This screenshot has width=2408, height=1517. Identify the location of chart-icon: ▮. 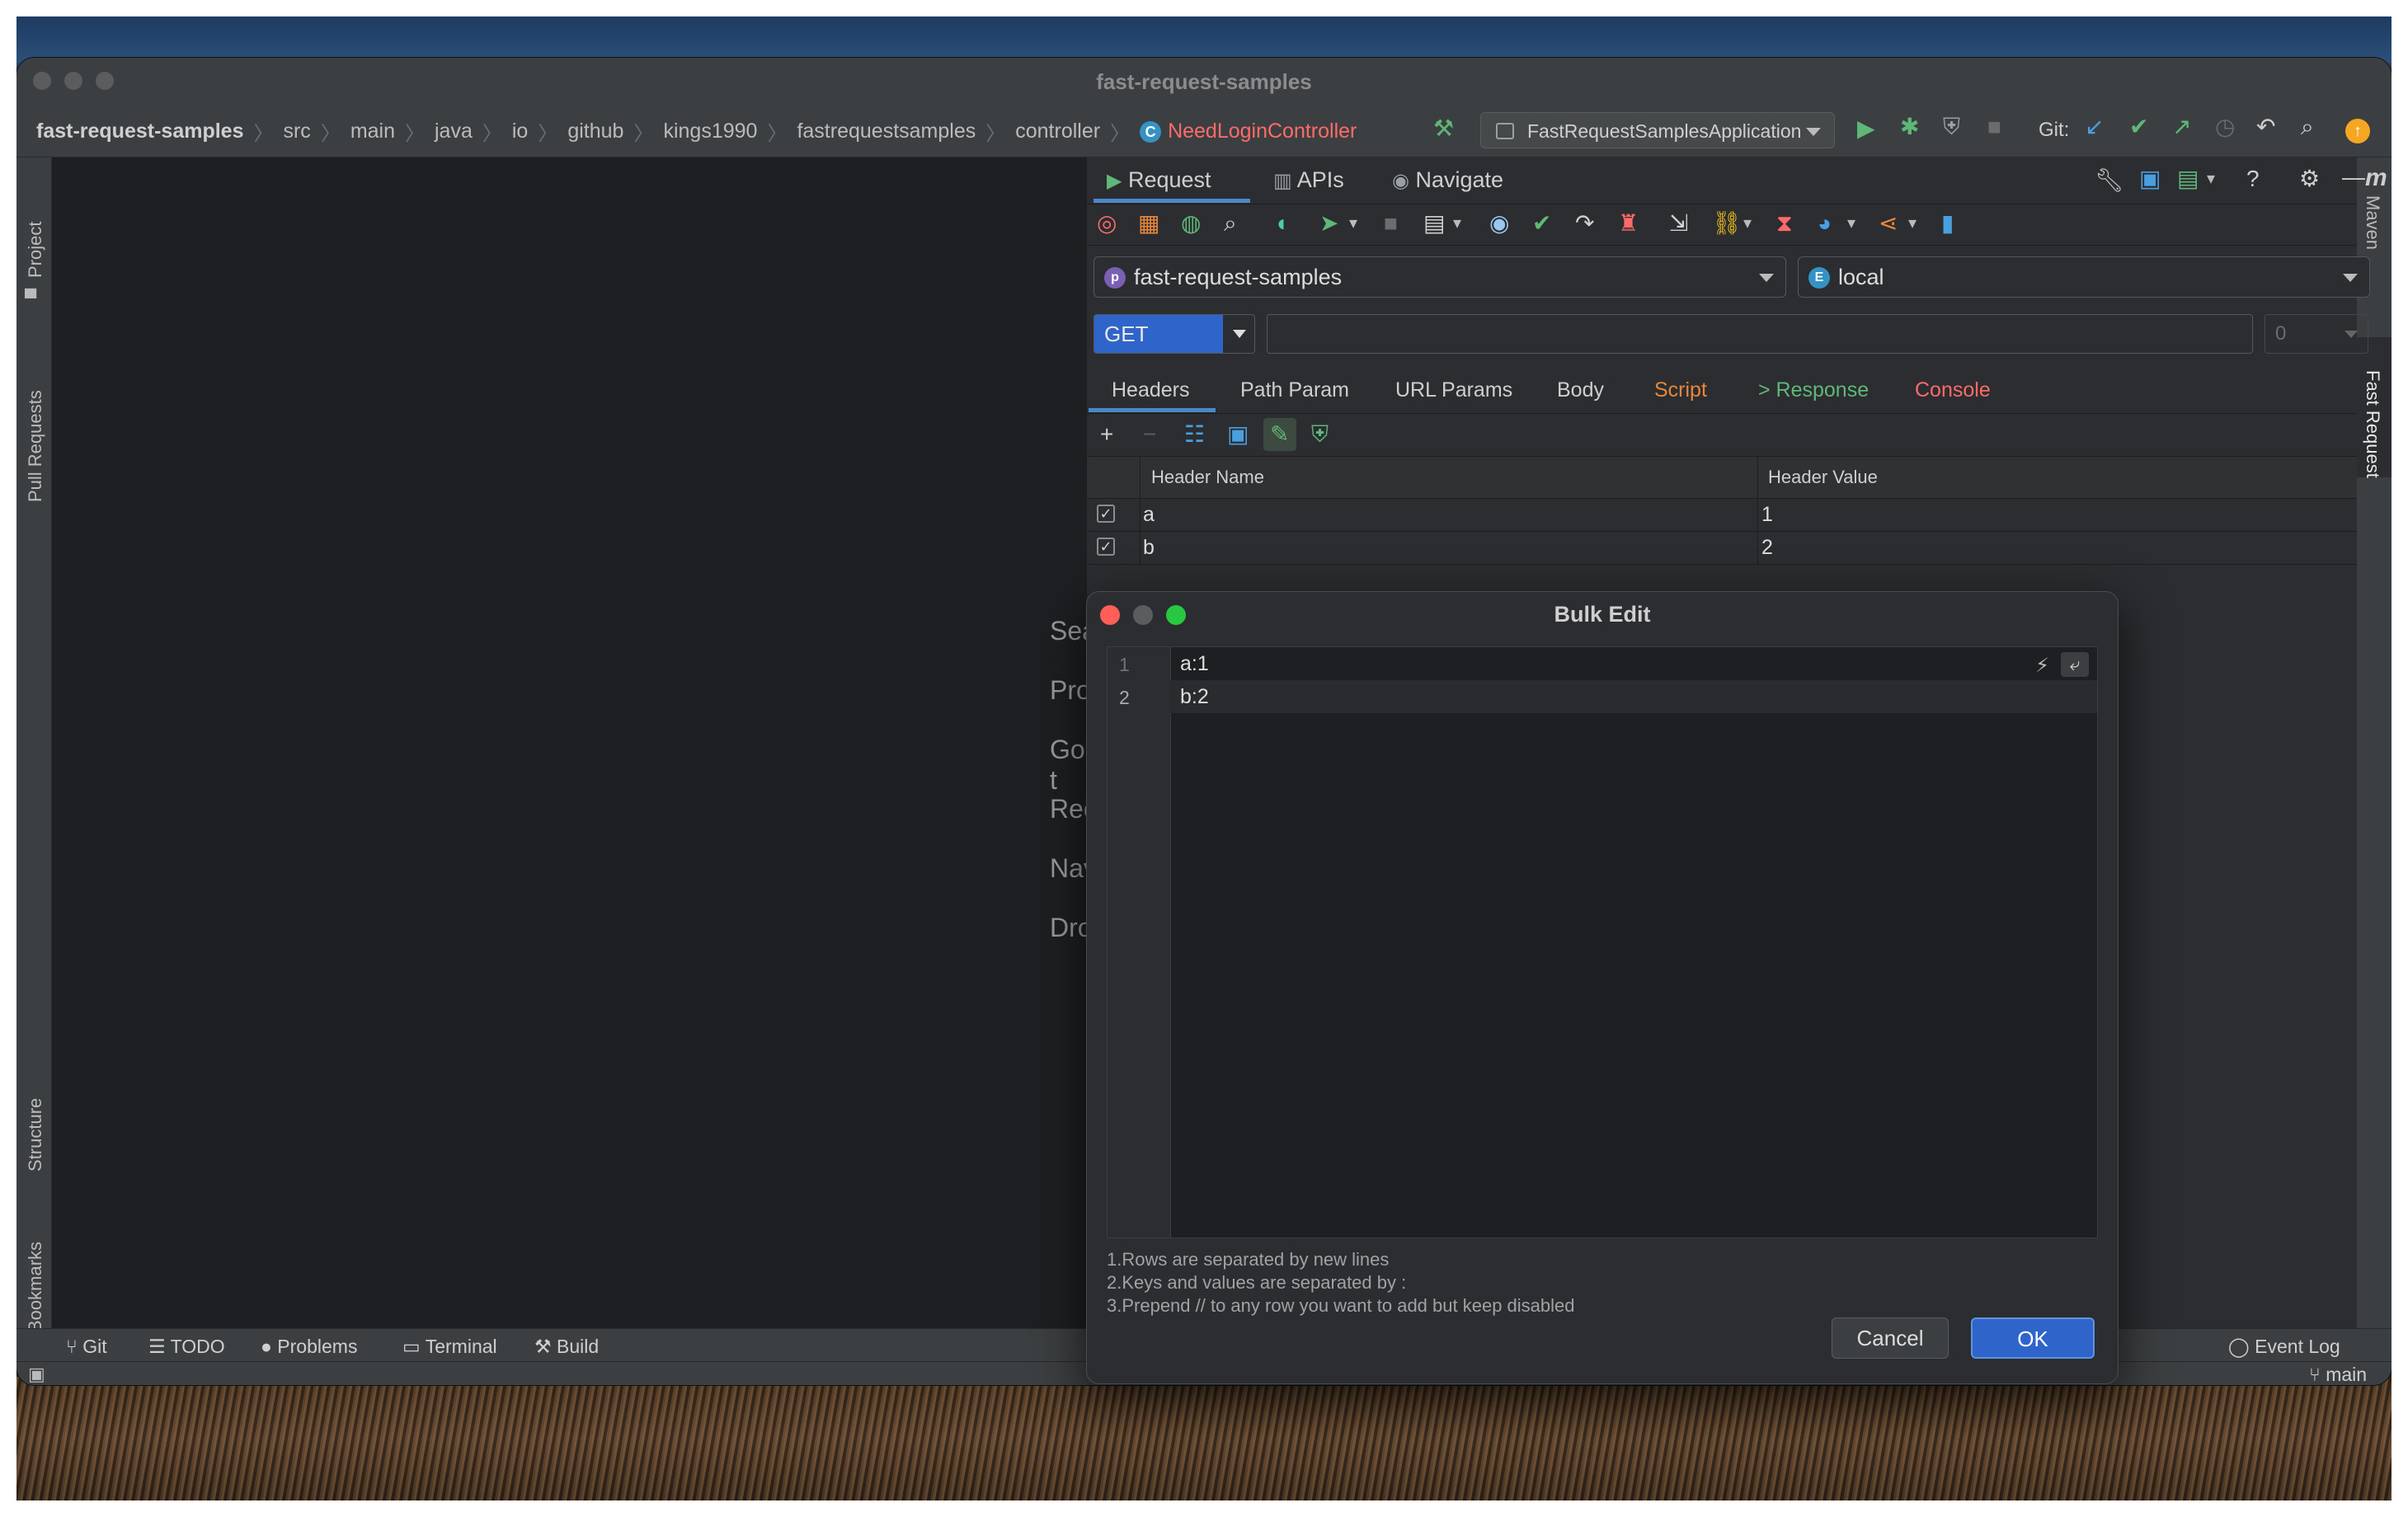
(1947, 223).